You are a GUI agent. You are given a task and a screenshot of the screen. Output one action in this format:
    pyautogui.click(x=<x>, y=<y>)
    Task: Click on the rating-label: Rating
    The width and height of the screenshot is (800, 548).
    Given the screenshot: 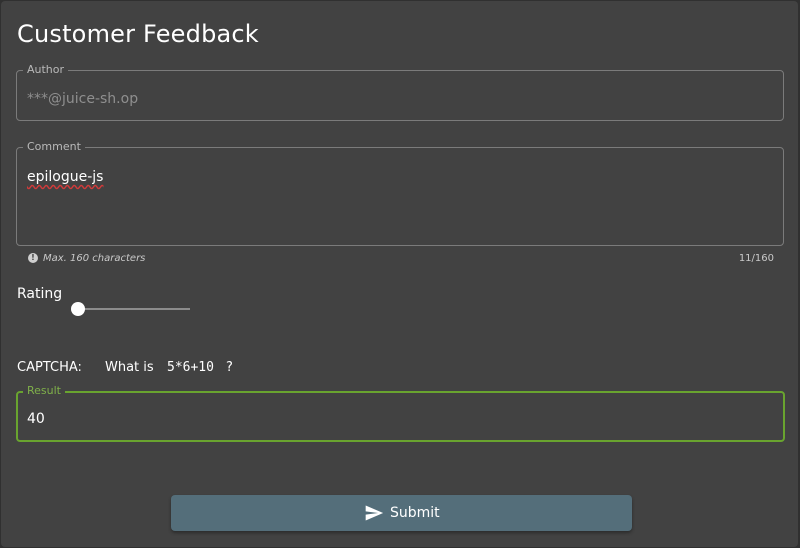 What is the action you would take?
    pyautogui.click(x=40, y=294)
    